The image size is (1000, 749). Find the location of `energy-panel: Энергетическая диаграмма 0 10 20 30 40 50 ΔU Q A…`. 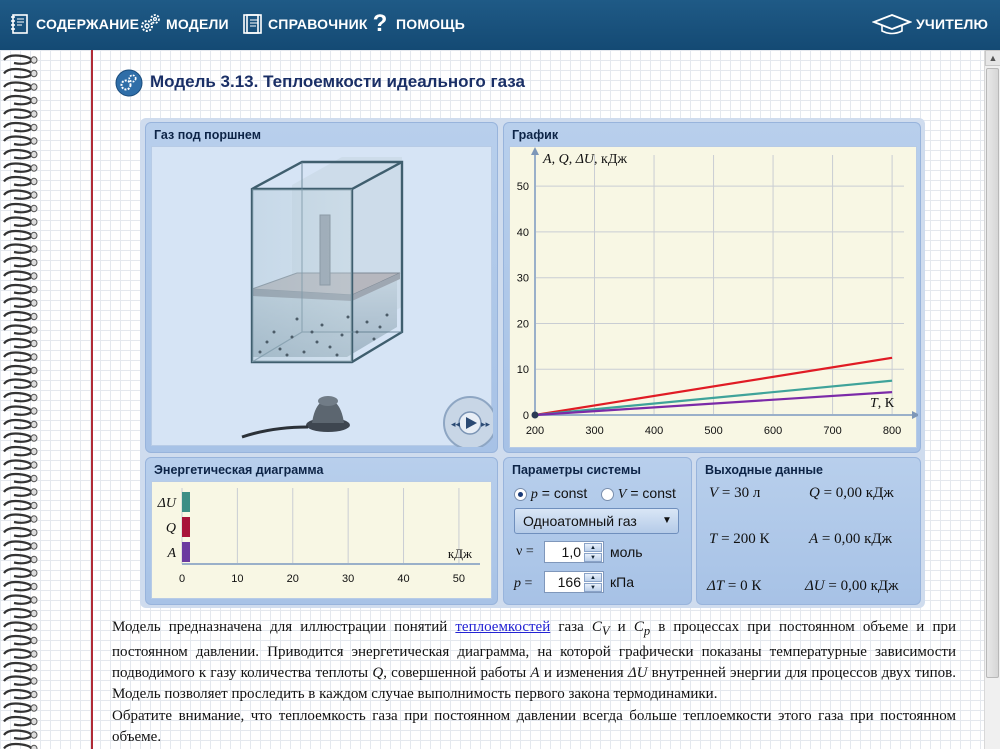

energy-panel: Энергетическая диаграмма 0 10 20 30 40 50 ΔU Q A… is located at coordinates (321, 531).